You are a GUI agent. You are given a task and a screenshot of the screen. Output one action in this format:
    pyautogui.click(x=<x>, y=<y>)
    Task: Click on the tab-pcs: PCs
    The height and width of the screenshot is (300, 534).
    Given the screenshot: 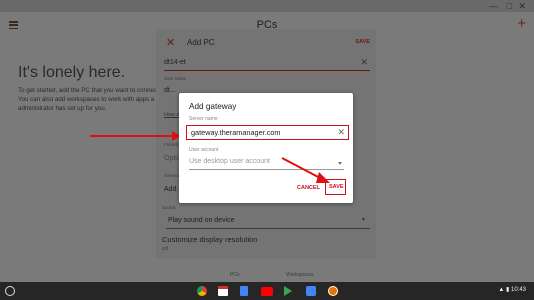 What is the action you would take?
    pyautogui.click(x=234, y=275)
    